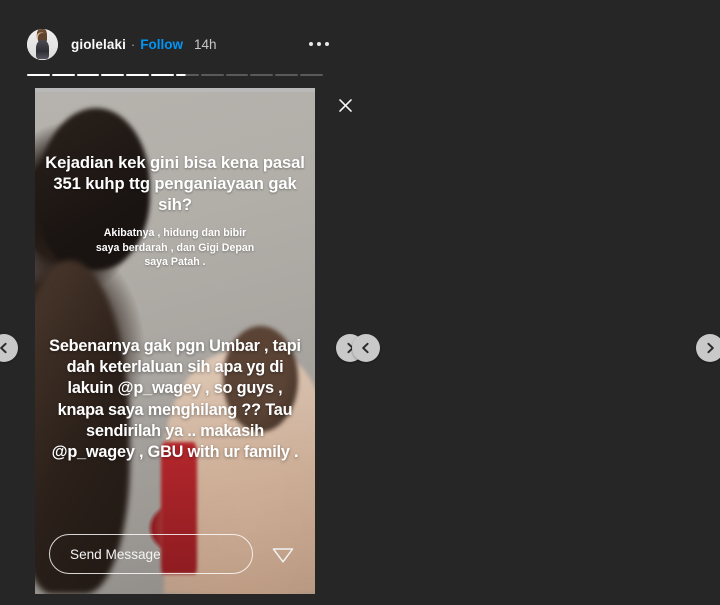 The image size is (720, 605). I want to click on story-header-left: giolelaki · Follow 14h, so click(180, 44).